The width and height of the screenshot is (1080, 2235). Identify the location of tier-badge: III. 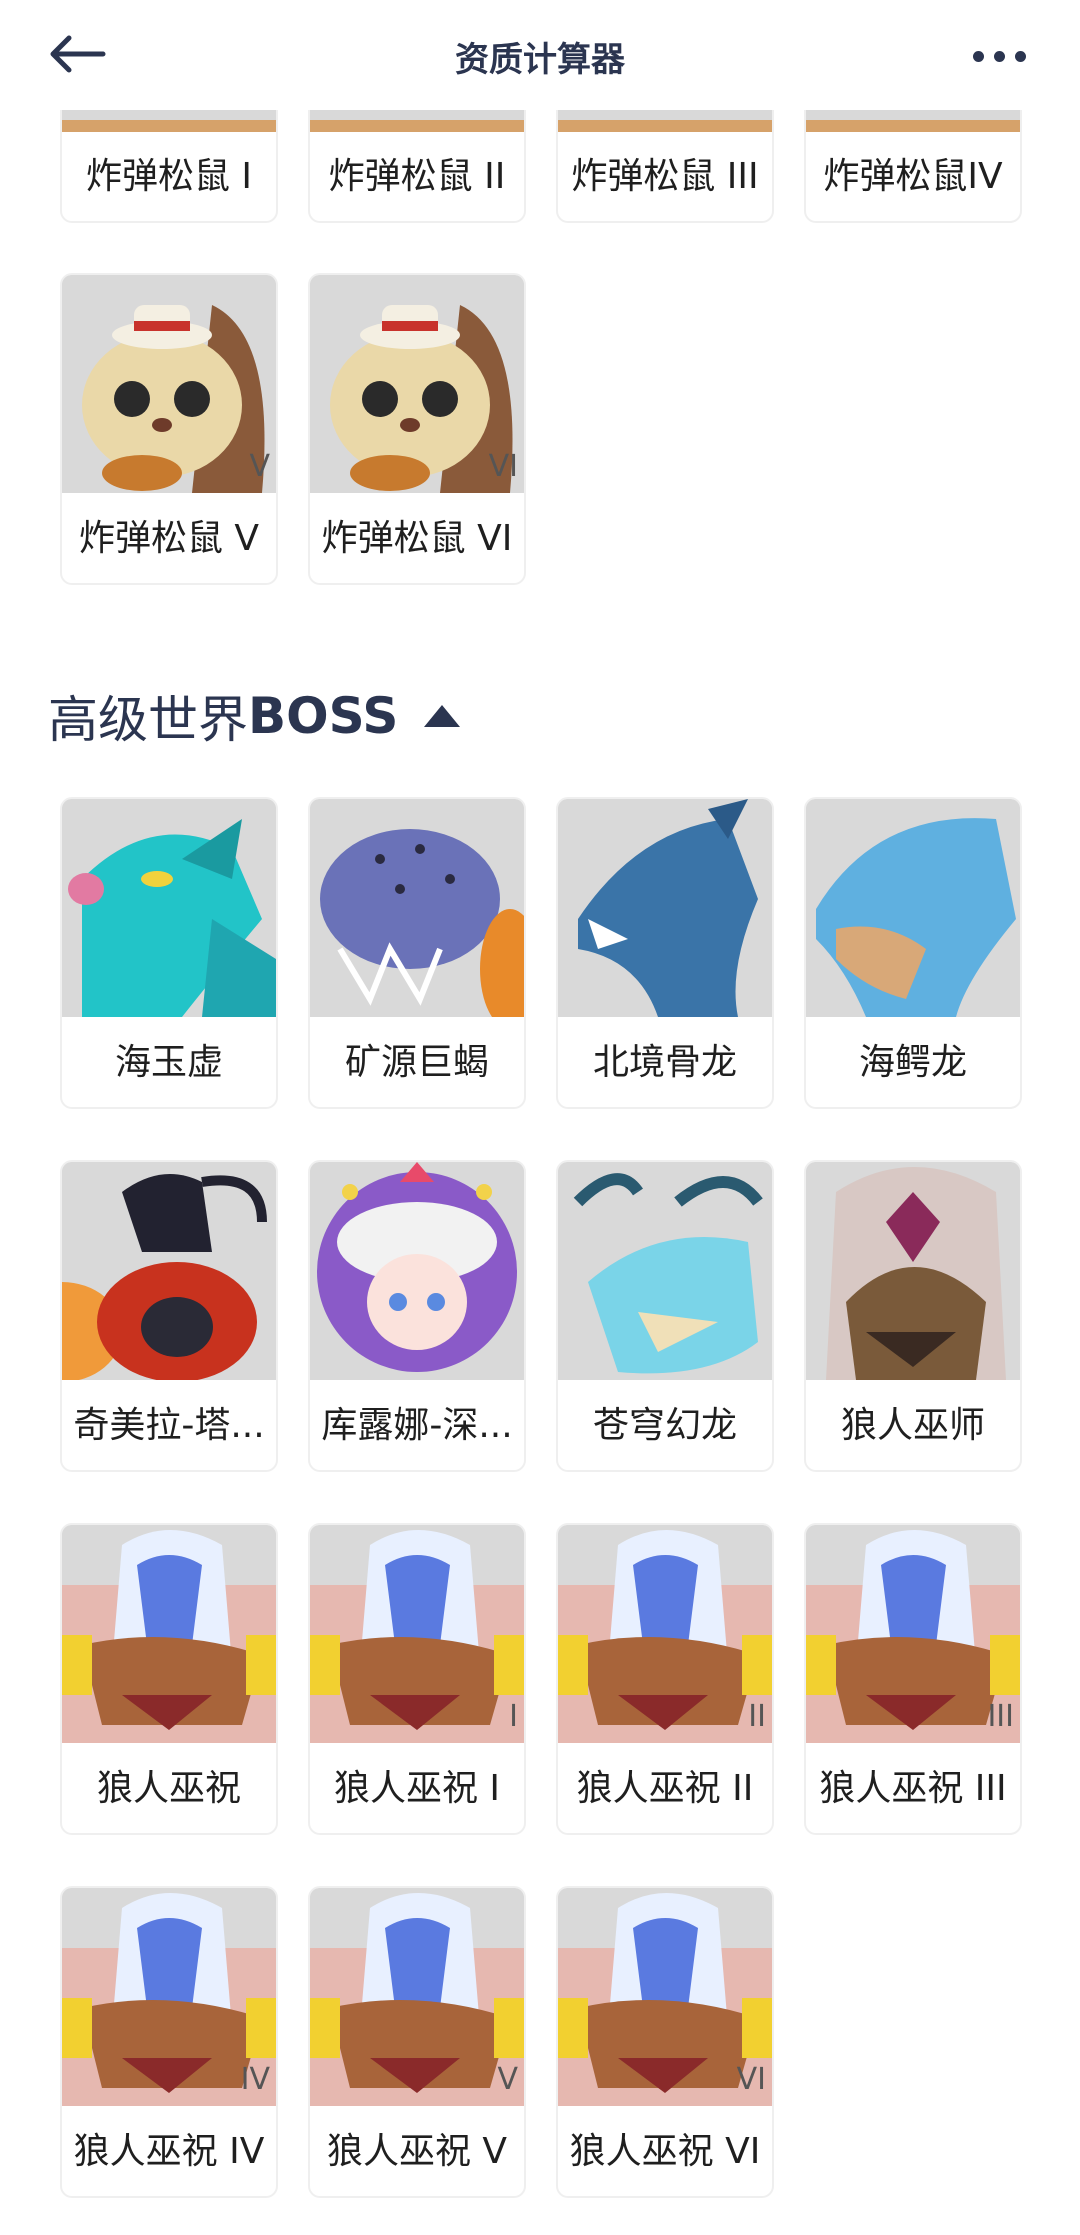
(1000, 1716).